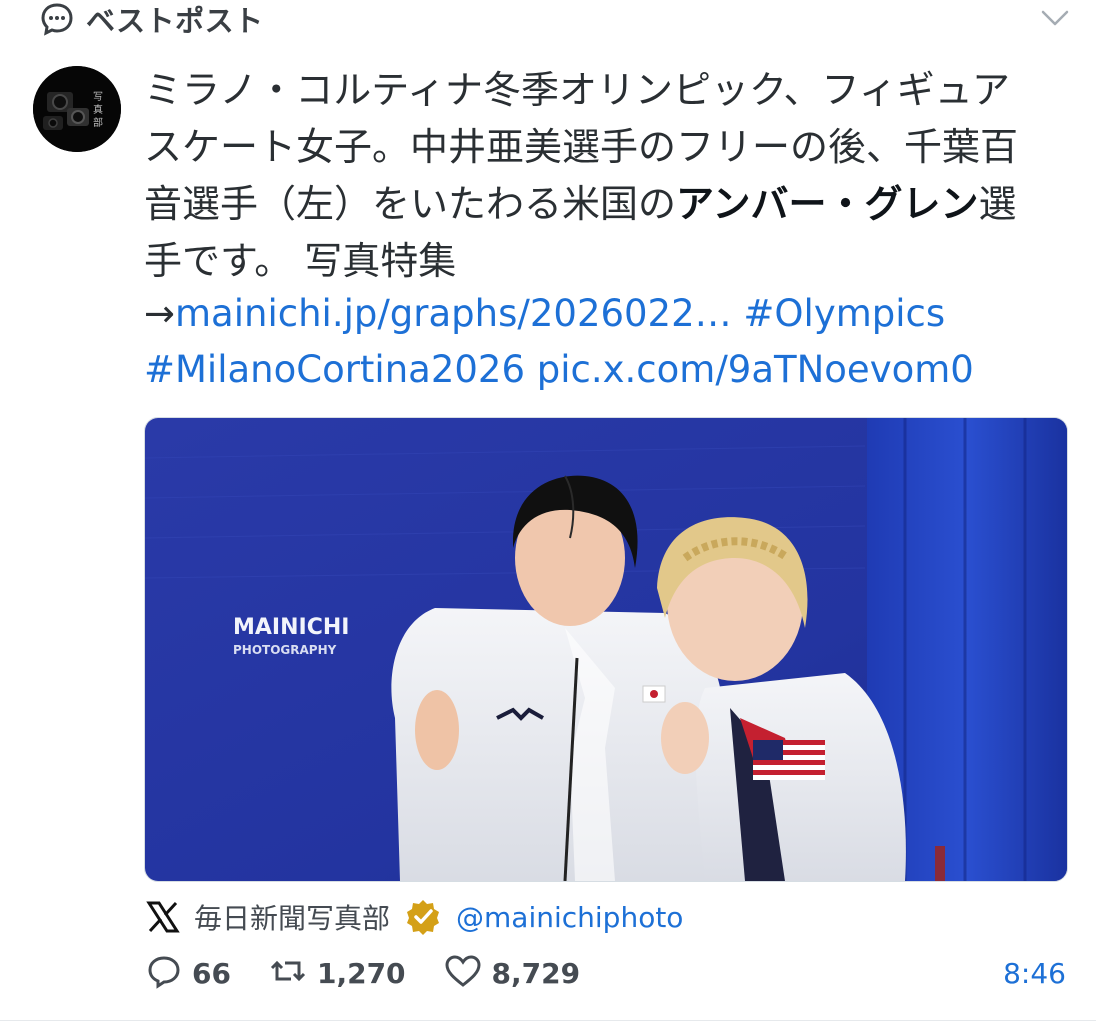 The width and height of the screenshot is (1096, 1025). I want to click on pic-link: pic.x.com/9aTNoevom0, so click(755, 369).